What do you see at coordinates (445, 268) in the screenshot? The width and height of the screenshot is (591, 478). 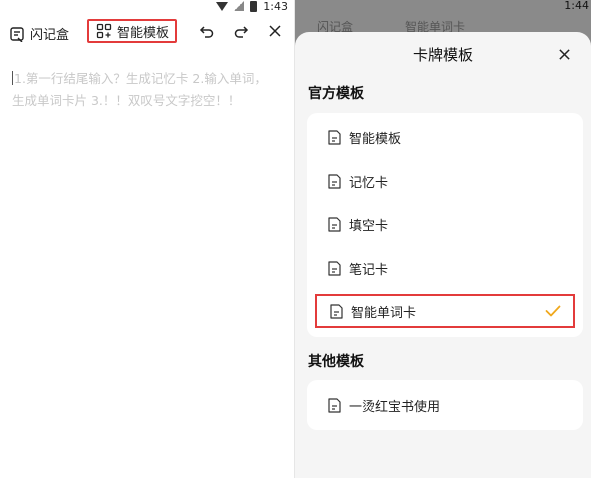 I see `template-item-note: 笔记卡` at bounding box center [445, 268].